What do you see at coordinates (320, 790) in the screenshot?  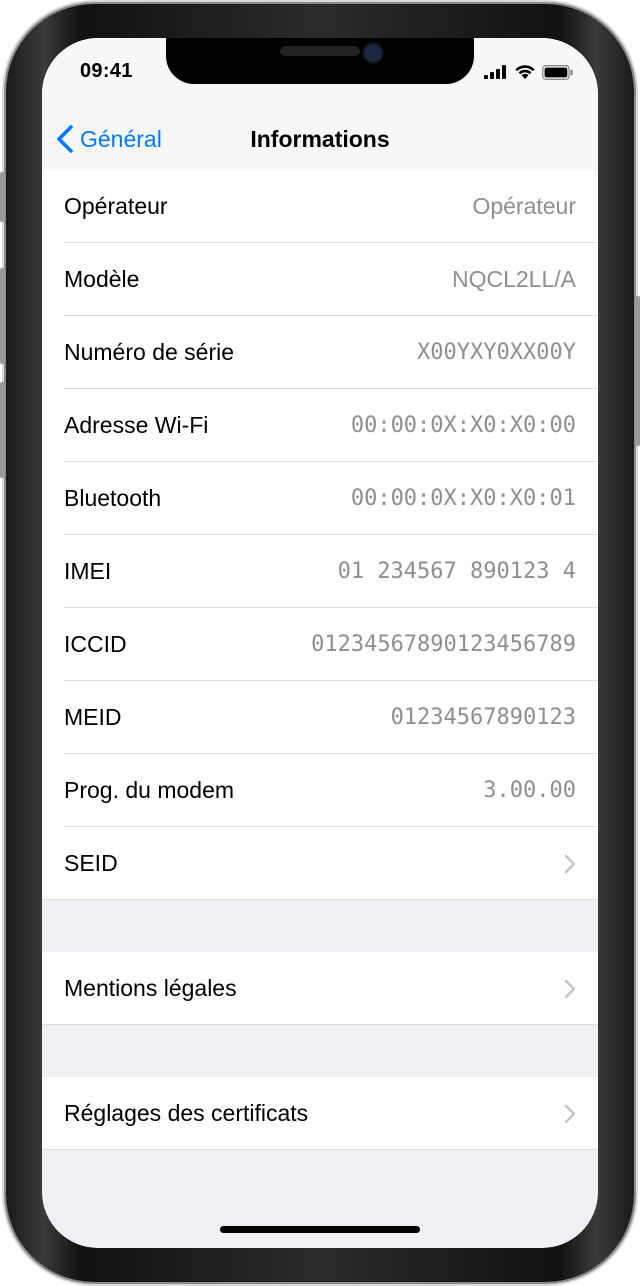 I see `row-modem-firmware: Prog. du modem 3.00.00` at bounding box center [320, 790].